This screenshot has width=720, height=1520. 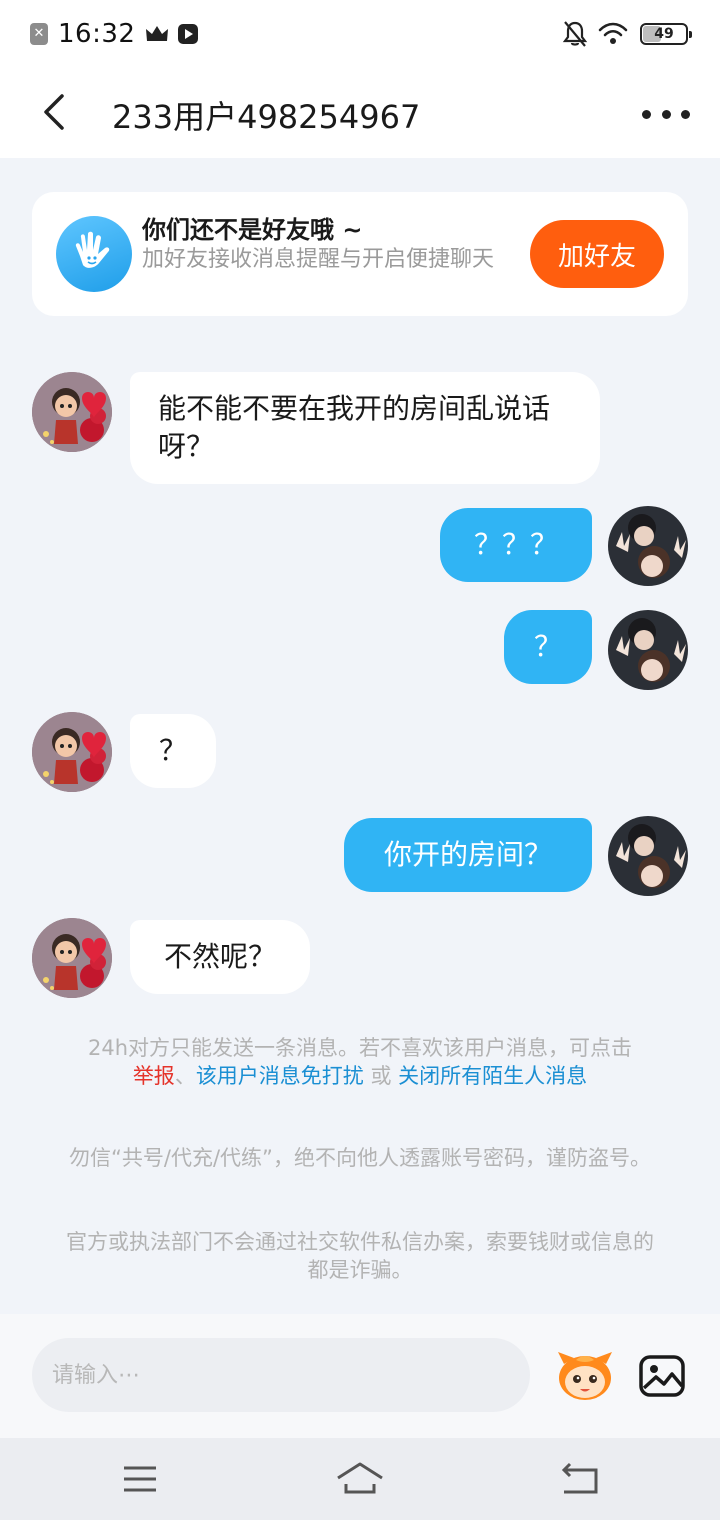 What do you see at coordinates (173, 751) in the screenshot?
I see `message-bubble-incoming: ？` at bounding box center [173, 751].